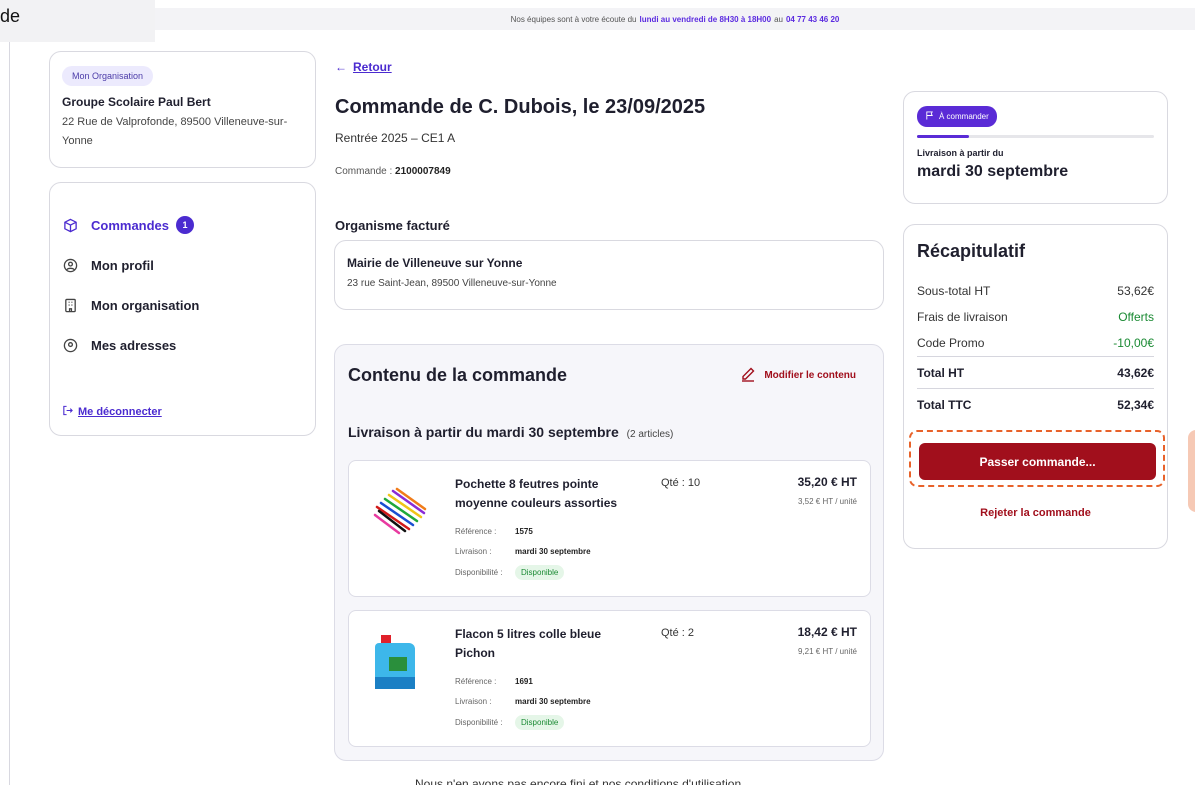  Describe the element at coordinates (70, 305) in the screenshot. I see `building-icon` at that location.